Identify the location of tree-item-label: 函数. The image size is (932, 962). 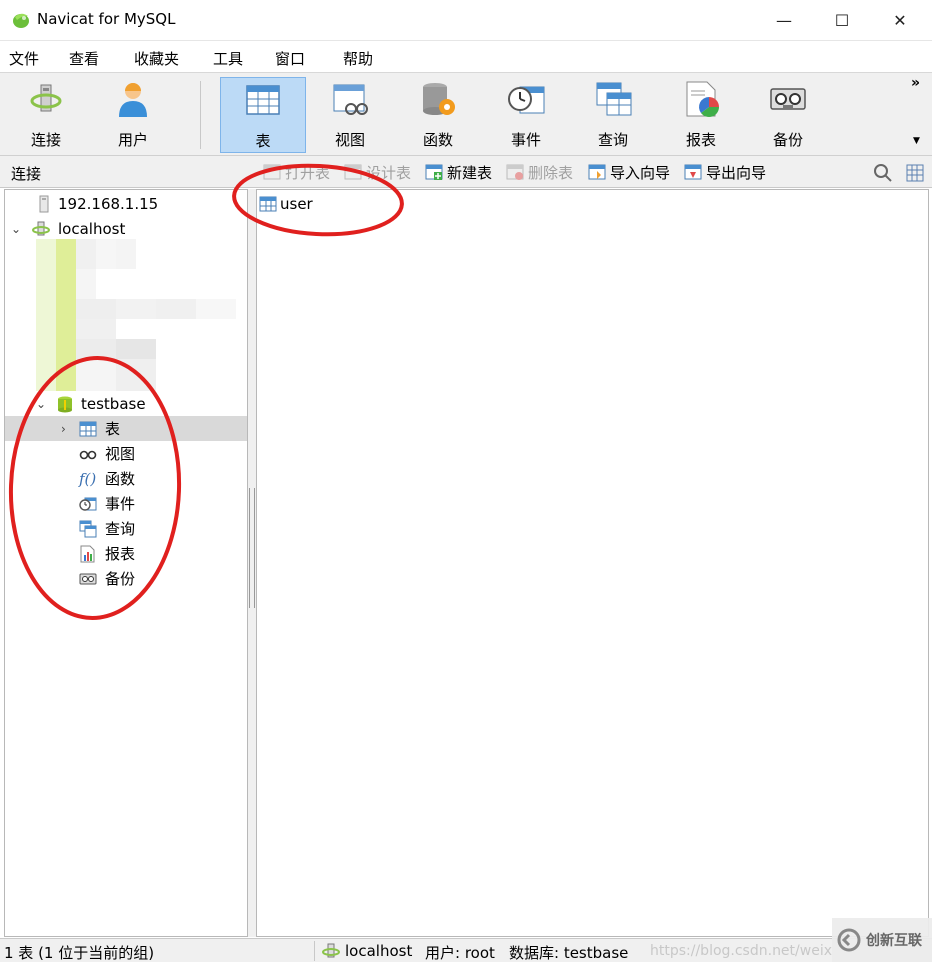
(120, 479).